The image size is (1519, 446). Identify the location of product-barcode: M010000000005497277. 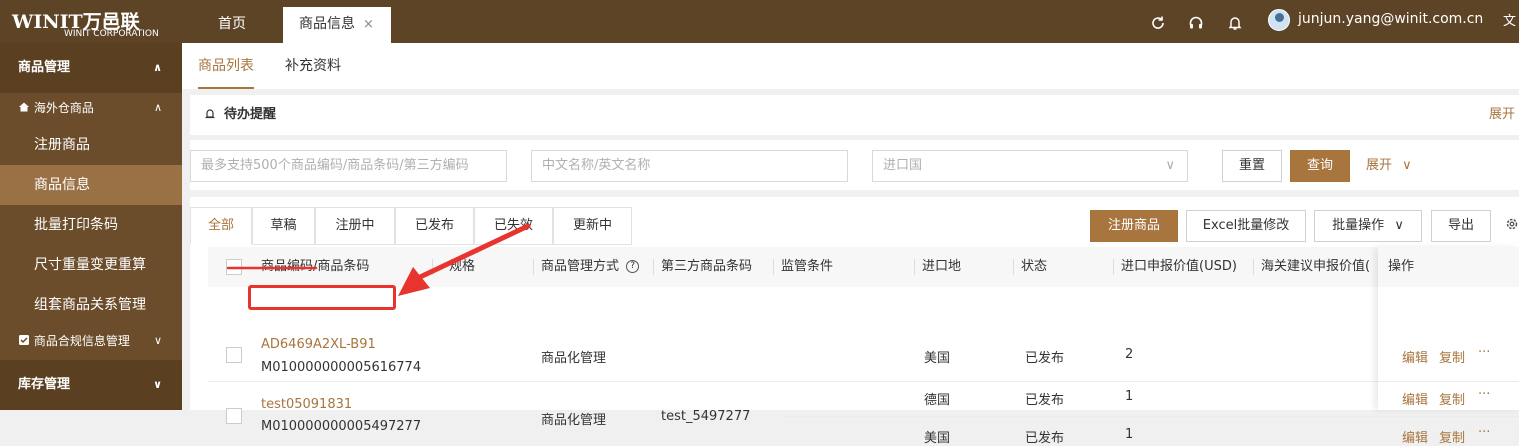
(341, 426).